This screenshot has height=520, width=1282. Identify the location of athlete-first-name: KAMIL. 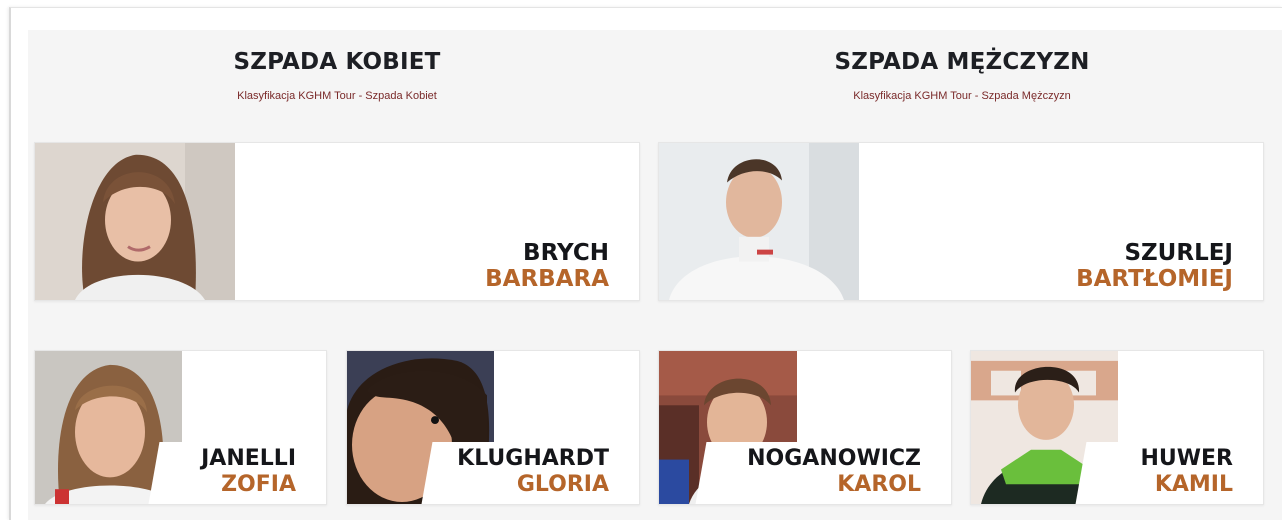
(1193, 484).